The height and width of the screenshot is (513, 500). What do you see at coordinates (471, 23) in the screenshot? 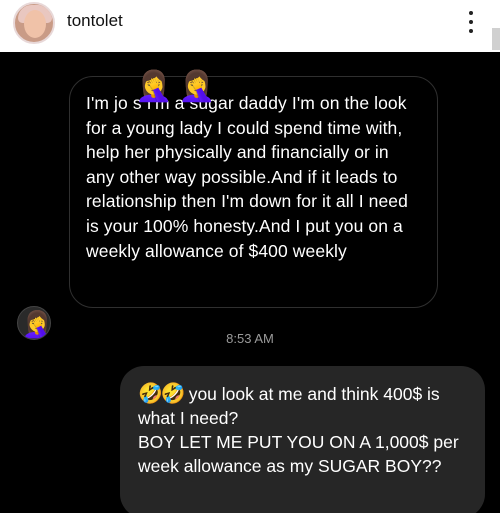
I see `more-vertical-icon` at bounding box center [471, 23].